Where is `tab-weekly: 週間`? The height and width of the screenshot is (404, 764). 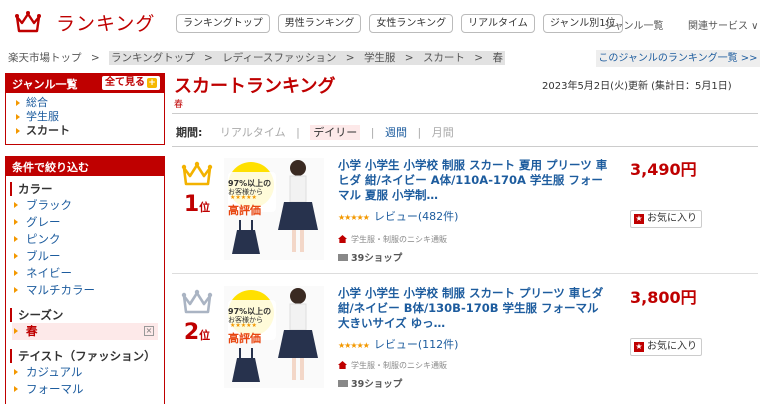 tab-weekly: 週間 is located at coordinates (396, 132).